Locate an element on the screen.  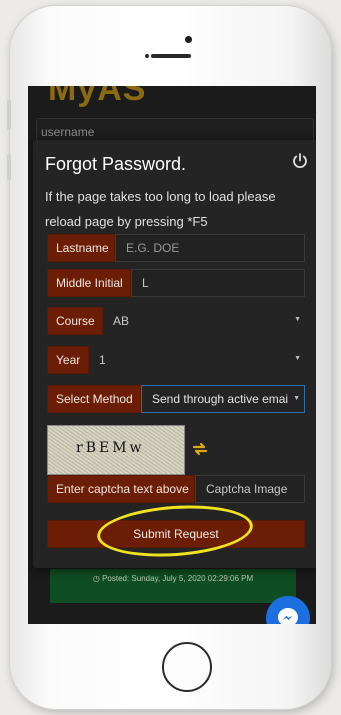
messenger-icon is located at coordinates (288, 616).